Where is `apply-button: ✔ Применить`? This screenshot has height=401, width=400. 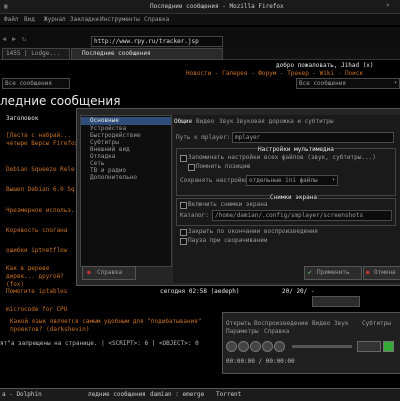
apply-button: ✔ Применить is located at coordinates (333, 273).